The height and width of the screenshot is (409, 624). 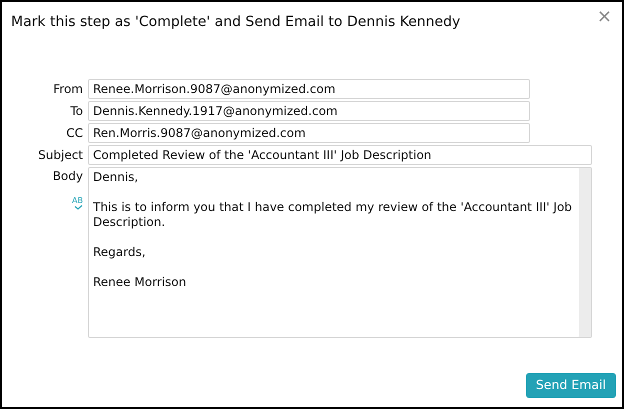 What do you see at coordinates (309, 88) in the screenshot?
I see `text-field: Renee.Morrison.9087@anonymized.com` at bounding box center [309, 88].